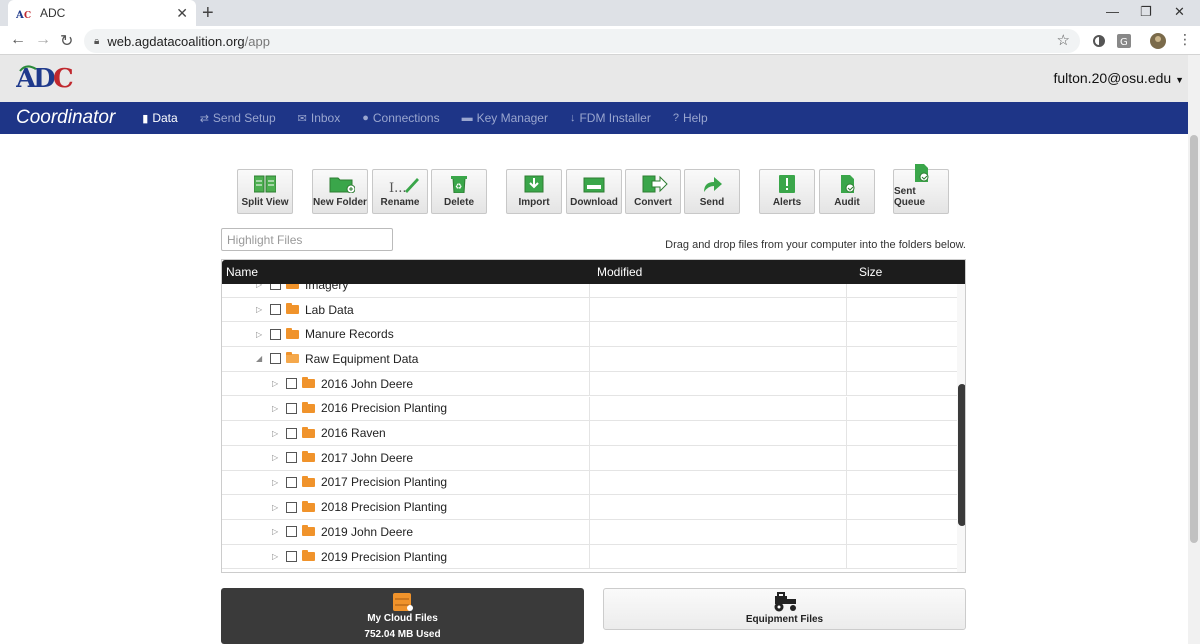  Describe the element at coordinates (589, 335) in the screenshot. I see `table-row: ▷ Manure Records` at that location.